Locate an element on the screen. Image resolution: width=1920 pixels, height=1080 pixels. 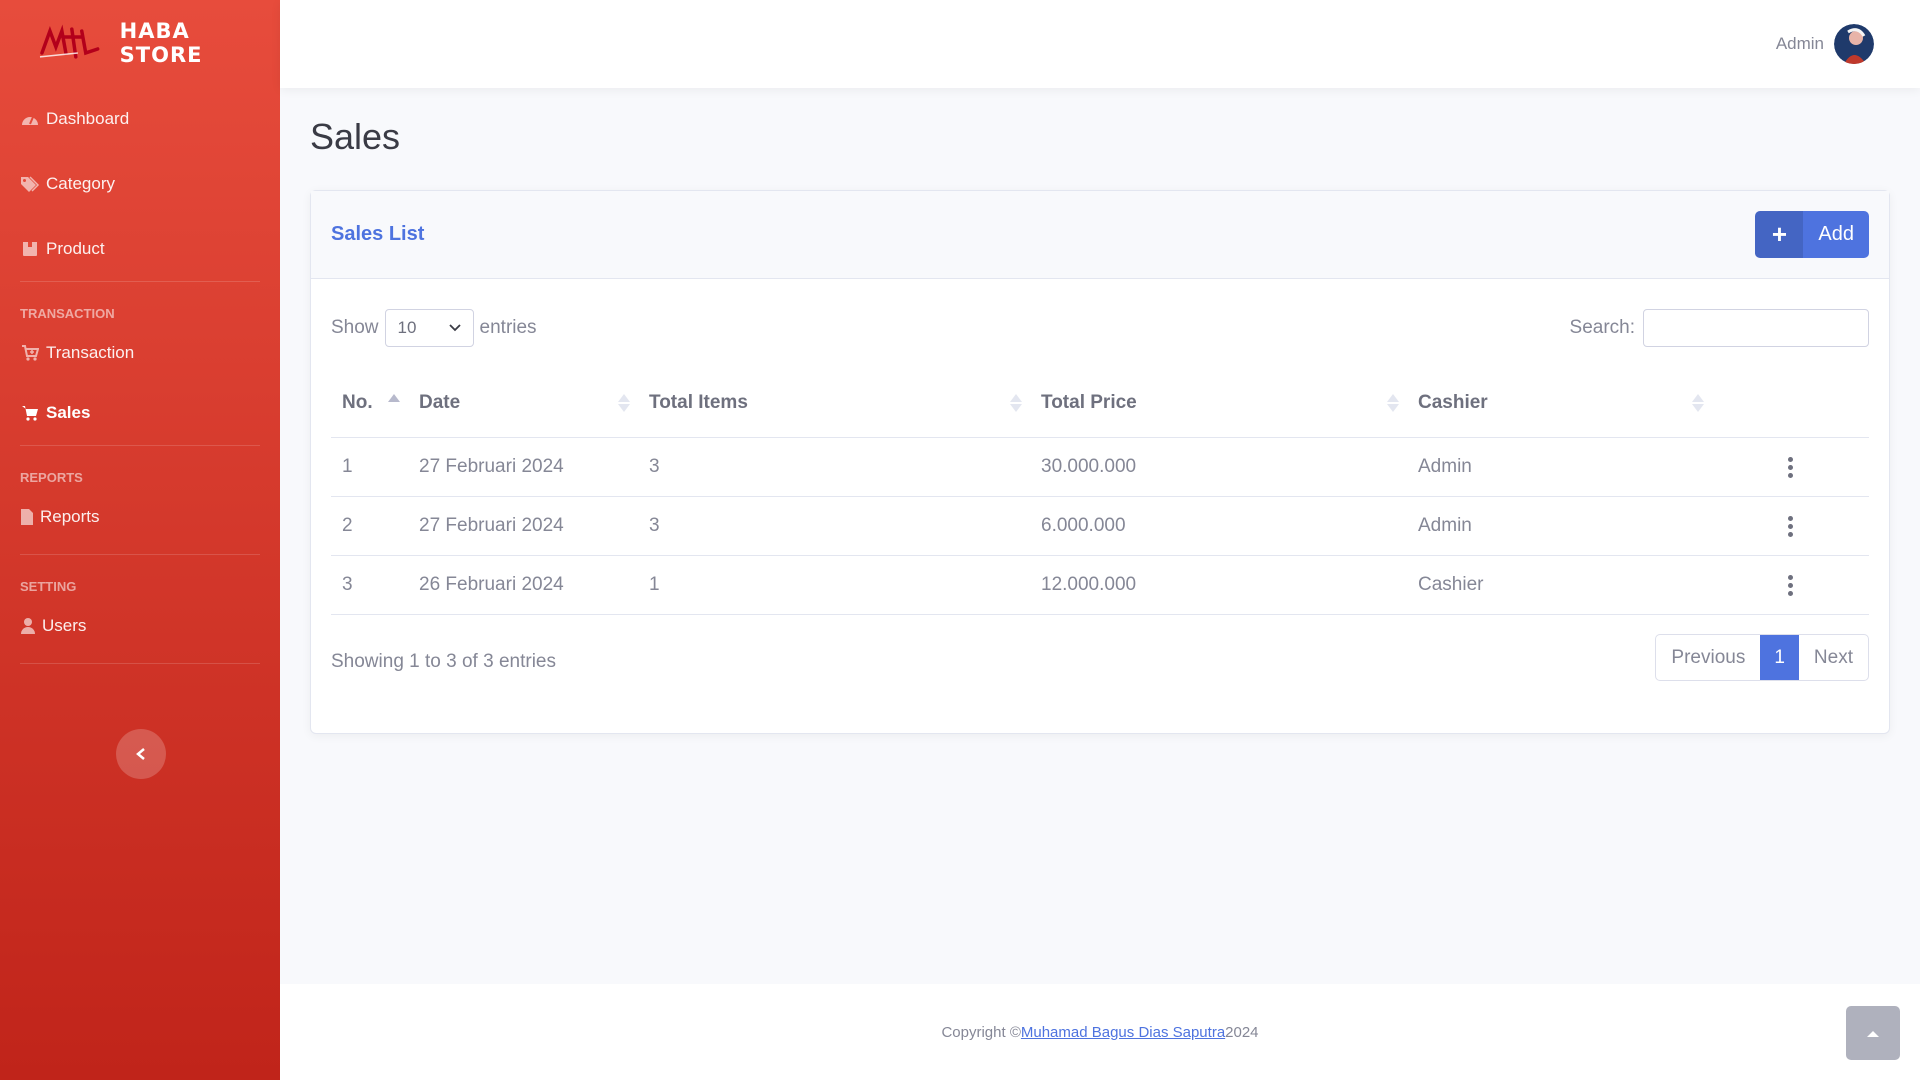
table-header: No. Date Total Items Total Price Cashier is located at coordinates (1100, 403).